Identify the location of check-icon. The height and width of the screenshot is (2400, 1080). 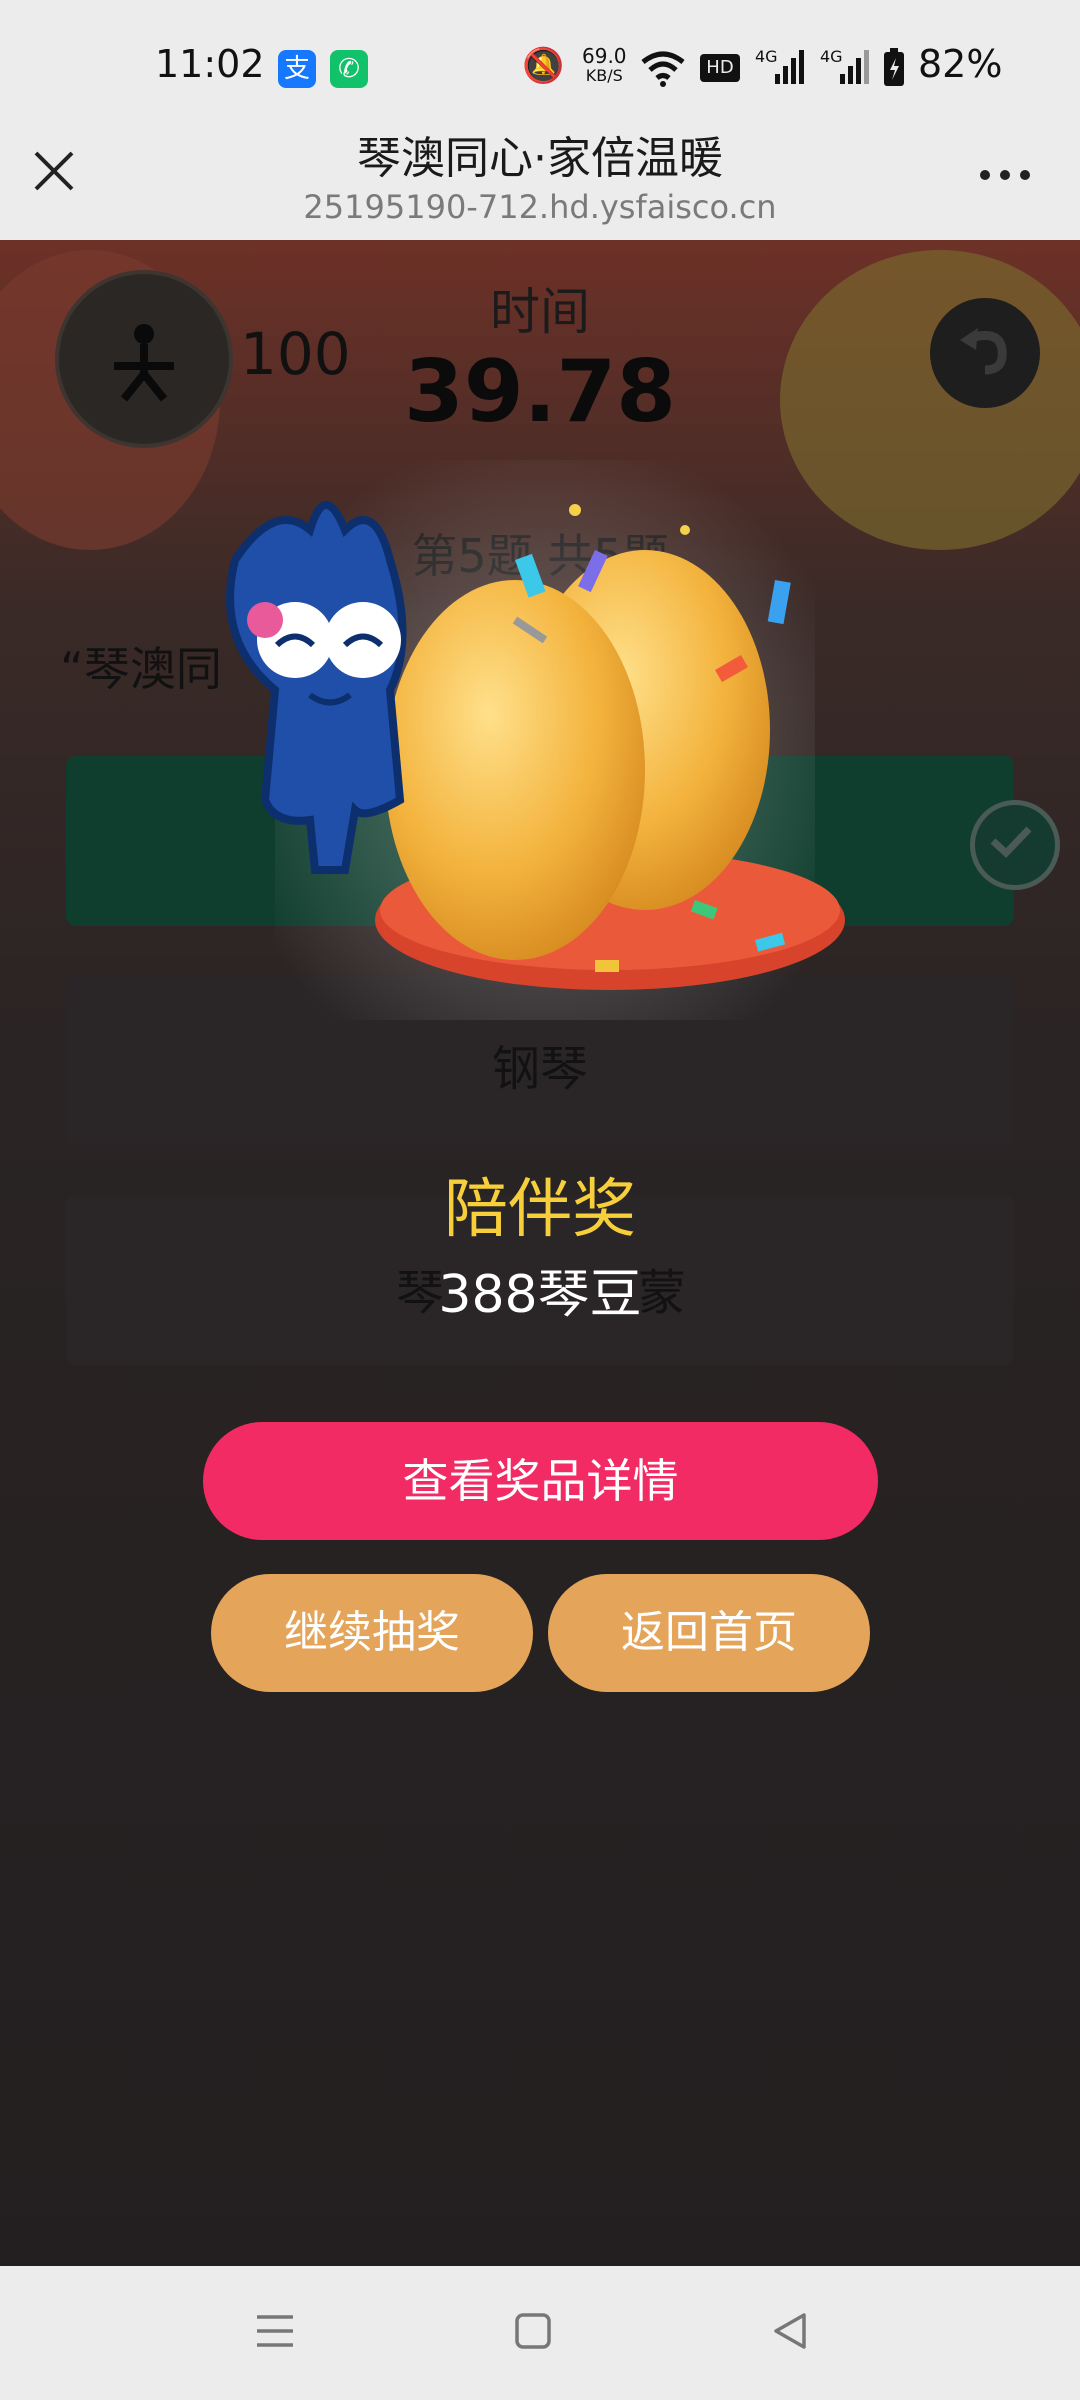
(1015, 845).